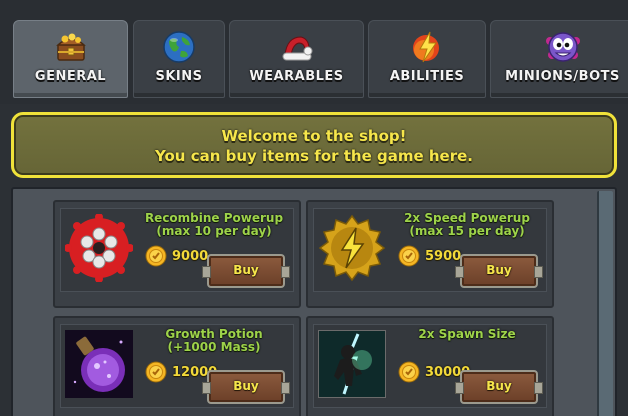 This screenshot has height=416, width=628. I want to click on tab-abilities: ABILITIES, so click(427, 59).